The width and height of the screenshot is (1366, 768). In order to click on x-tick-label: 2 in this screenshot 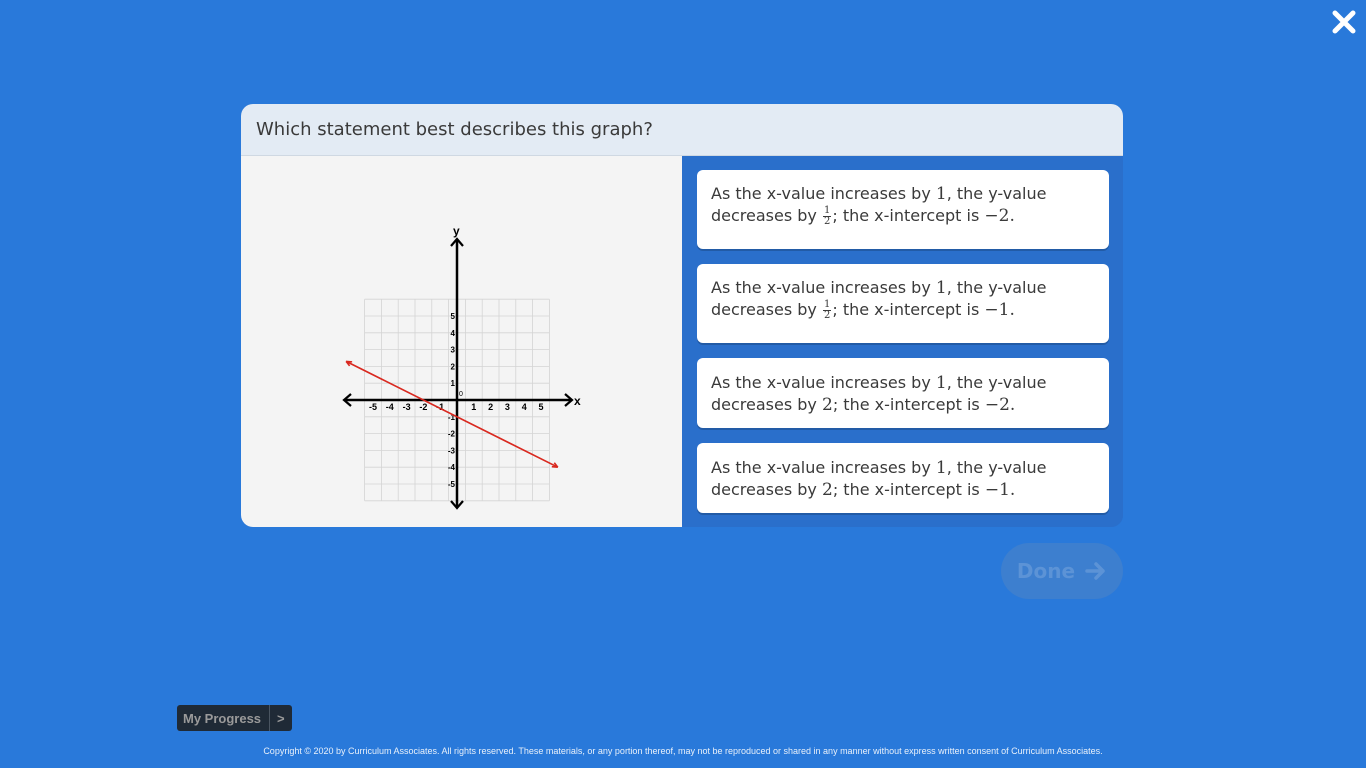, I will do `click(490, 407)`.